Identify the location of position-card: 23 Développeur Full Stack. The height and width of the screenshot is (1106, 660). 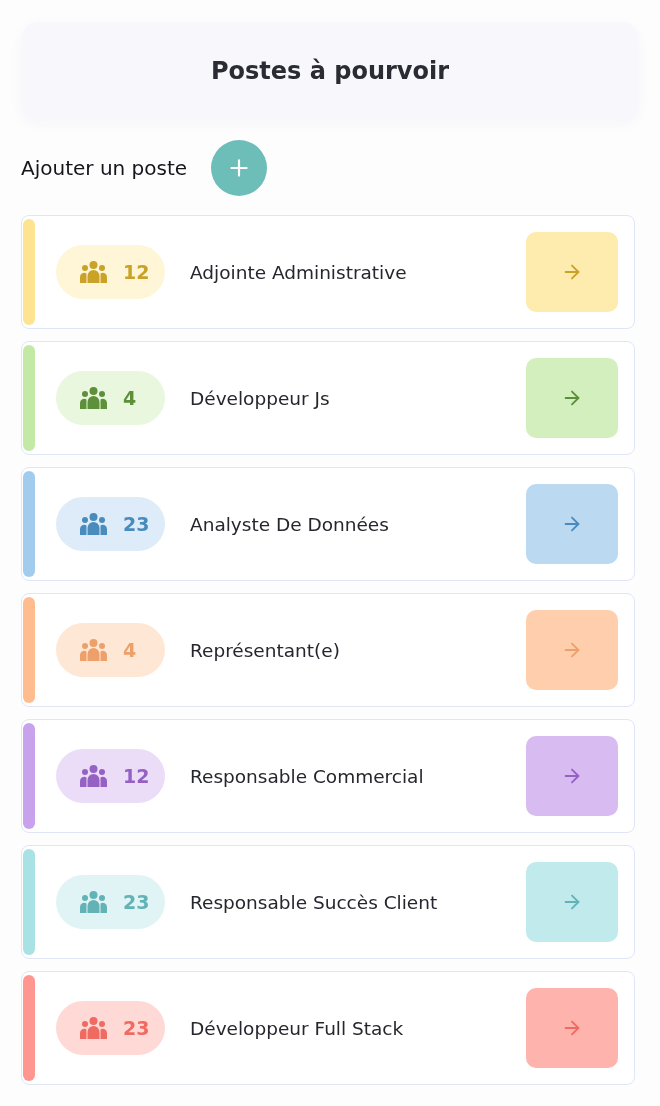
(328, 1028).